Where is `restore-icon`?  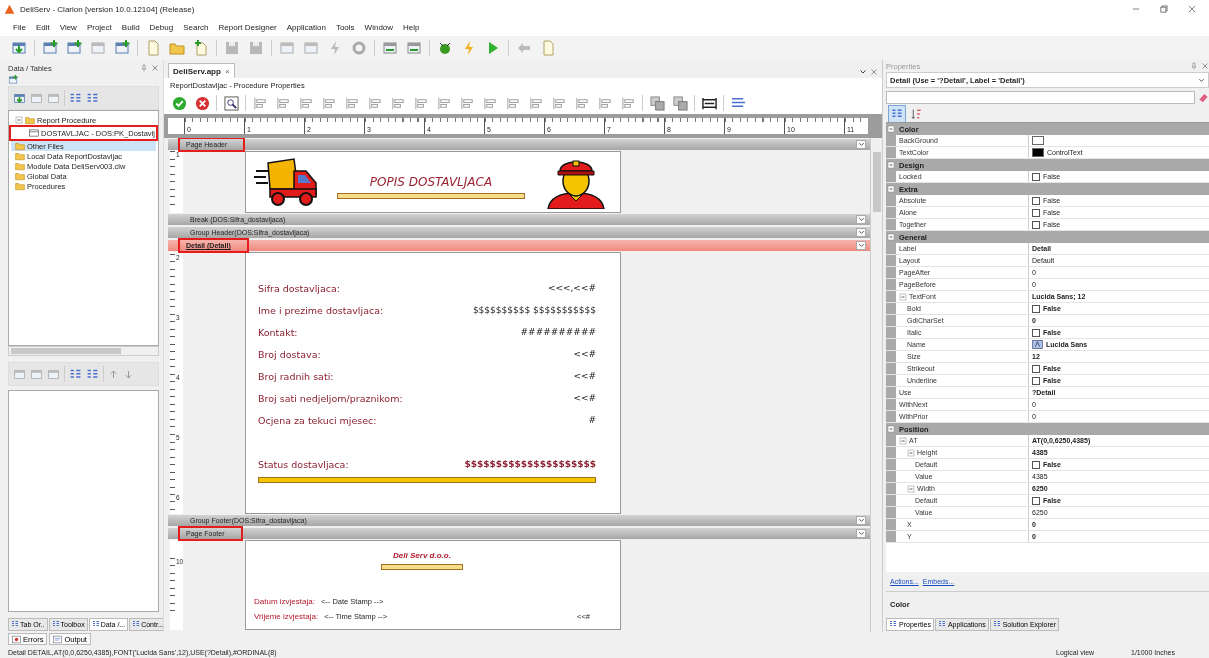
restore-icon is located at coordinates (1164, 9).